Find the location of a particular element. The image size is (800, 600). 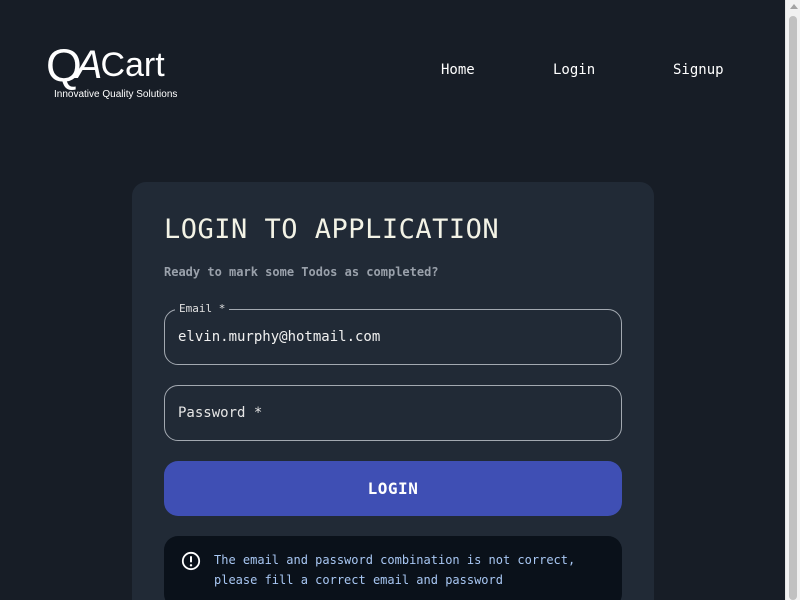

top-nav: Home Login Signup is located at coordinates (392, 72).